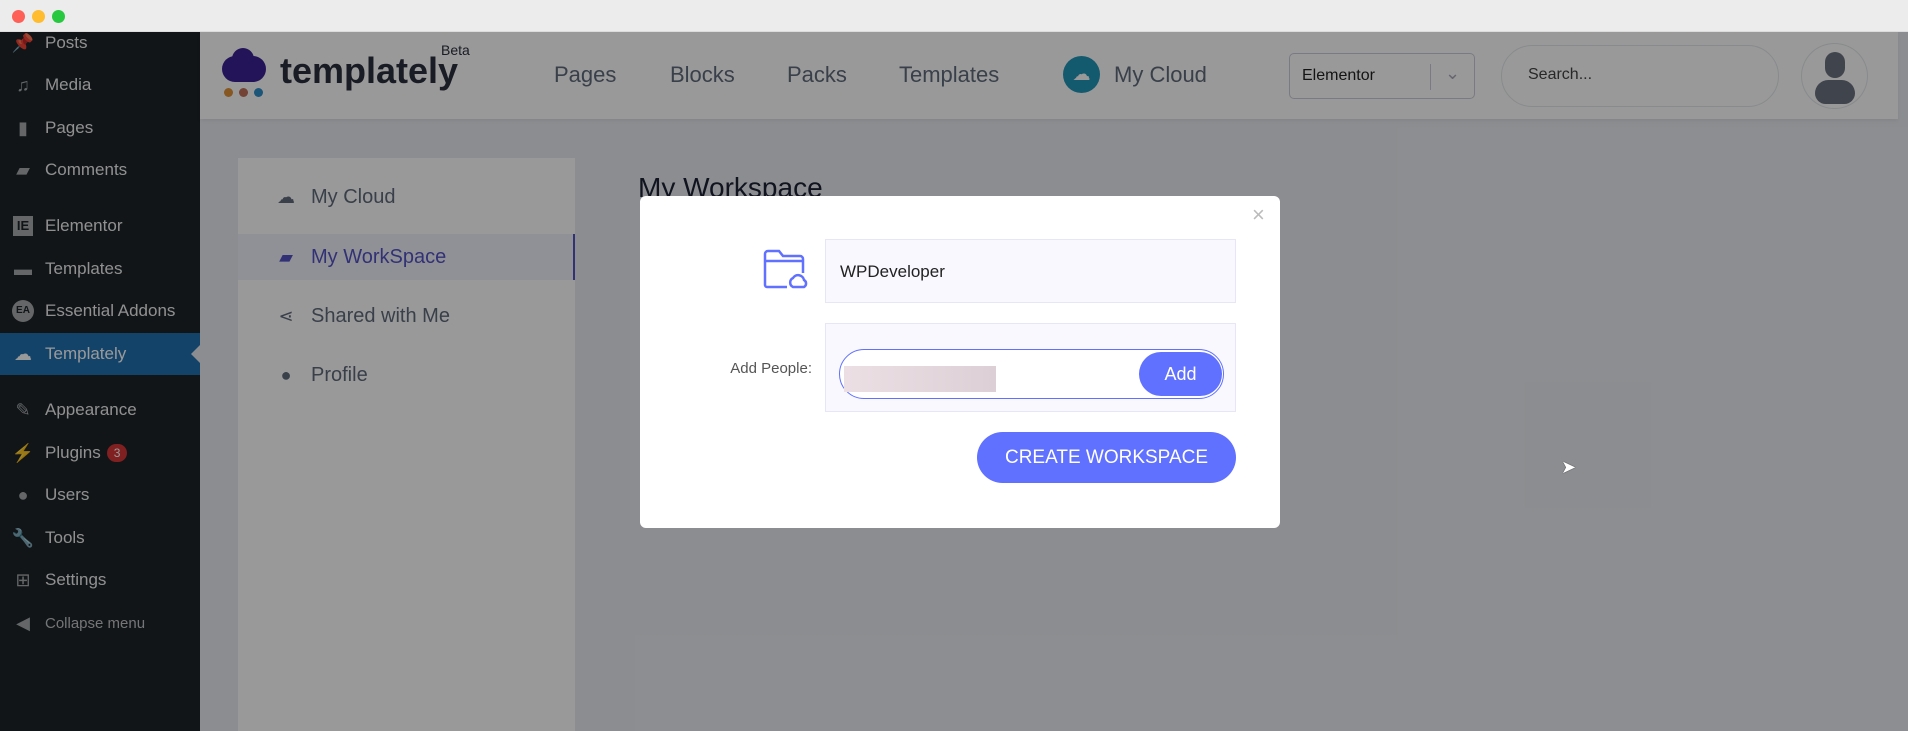 The height and width of the screenshot is (731, 1908). I want to click on workspace-name-value: WPDeveloper, so click(892, 271).